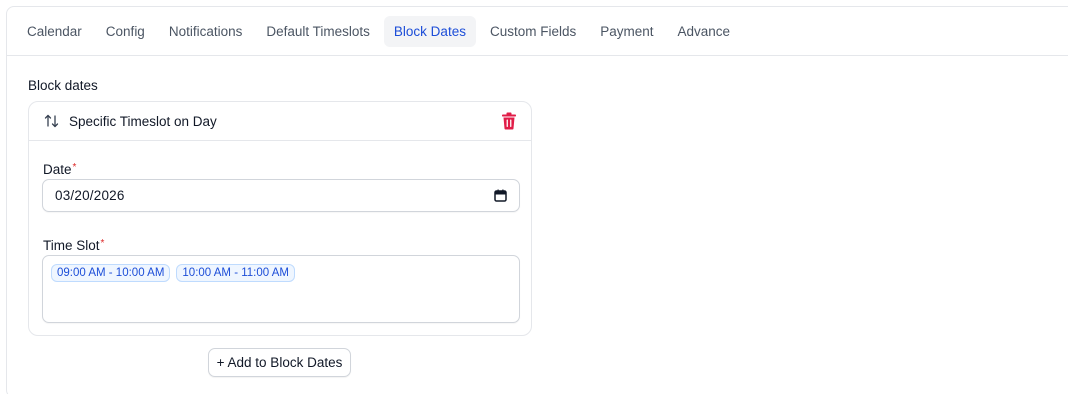  I want to click on date-label-text: Date, so click(57, 169).